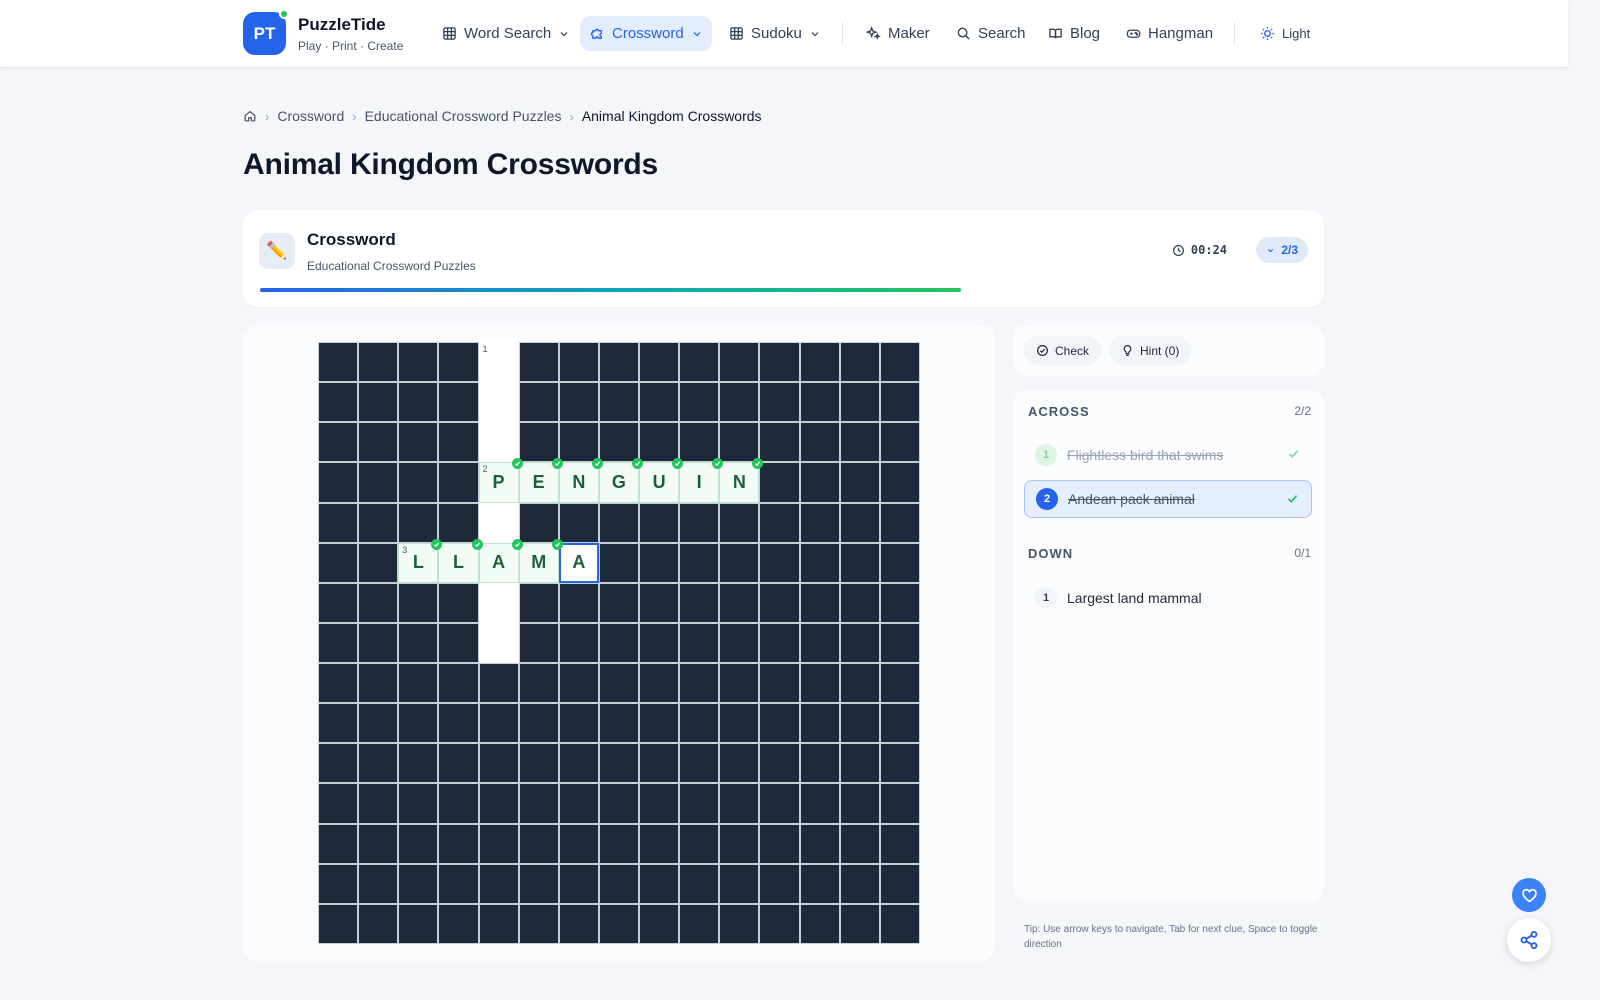 The image size is (1600, 1000). I want to click on solved-count: 2/3, so click(1289, 250).